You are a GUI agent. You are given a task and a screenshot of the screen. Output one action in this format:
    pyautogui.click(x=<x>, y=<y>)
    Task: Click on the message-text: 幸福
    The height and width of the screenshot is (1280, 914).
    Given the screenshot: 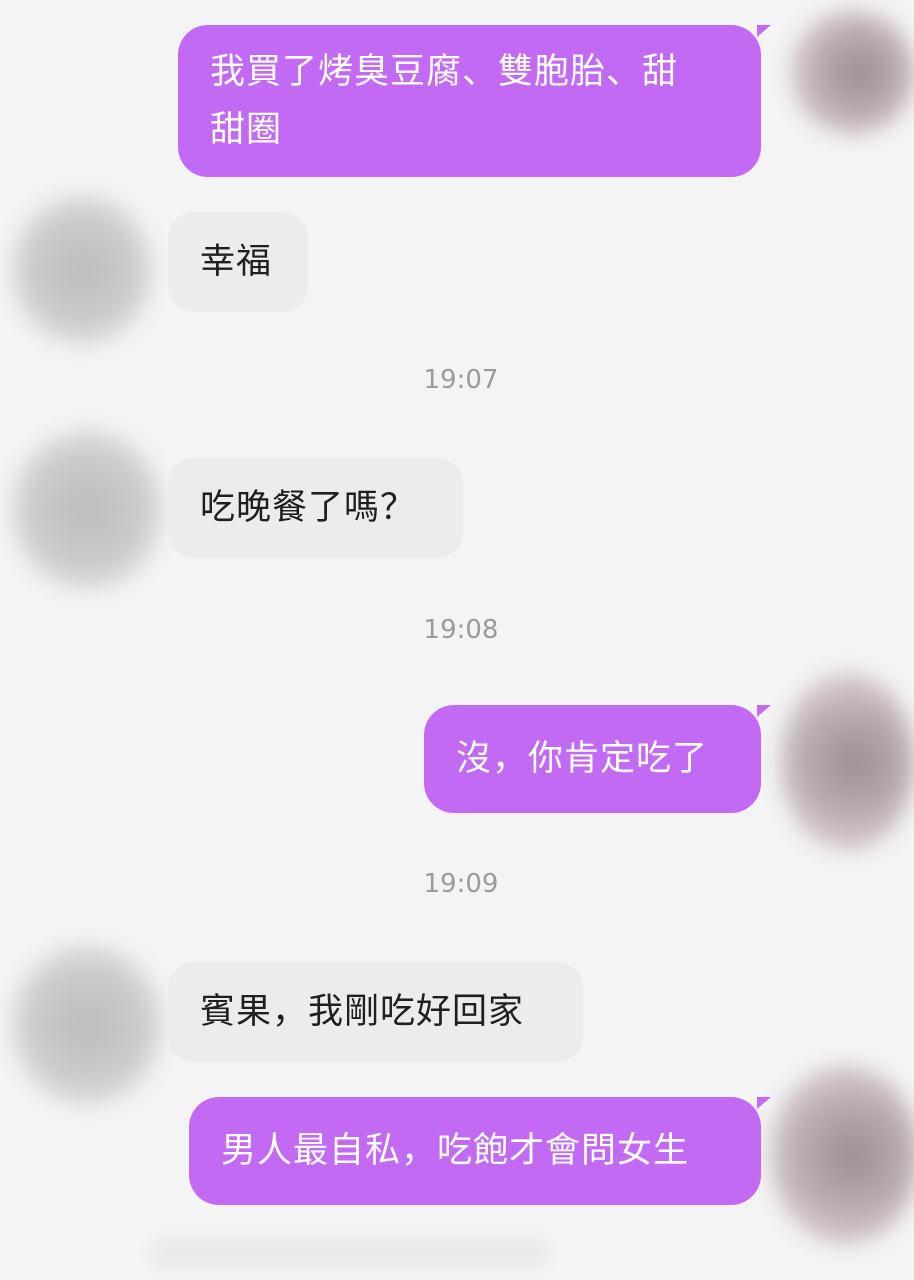 What is the action you would take?
    pyautogui.click(x=236, y=262)
    